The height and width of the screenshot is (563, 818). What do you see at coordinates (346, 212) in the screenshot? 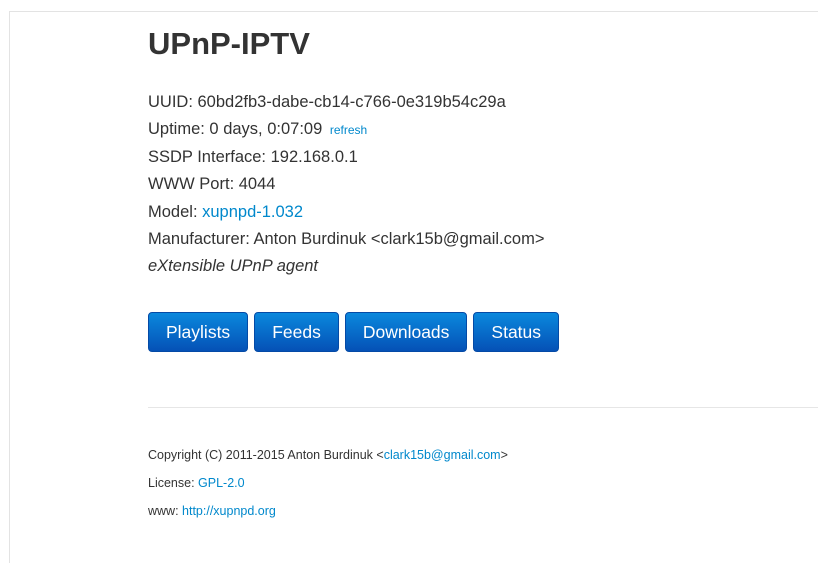
I see `model-row: Model: xupnpd-1.032` at bounding box center [346, 212].